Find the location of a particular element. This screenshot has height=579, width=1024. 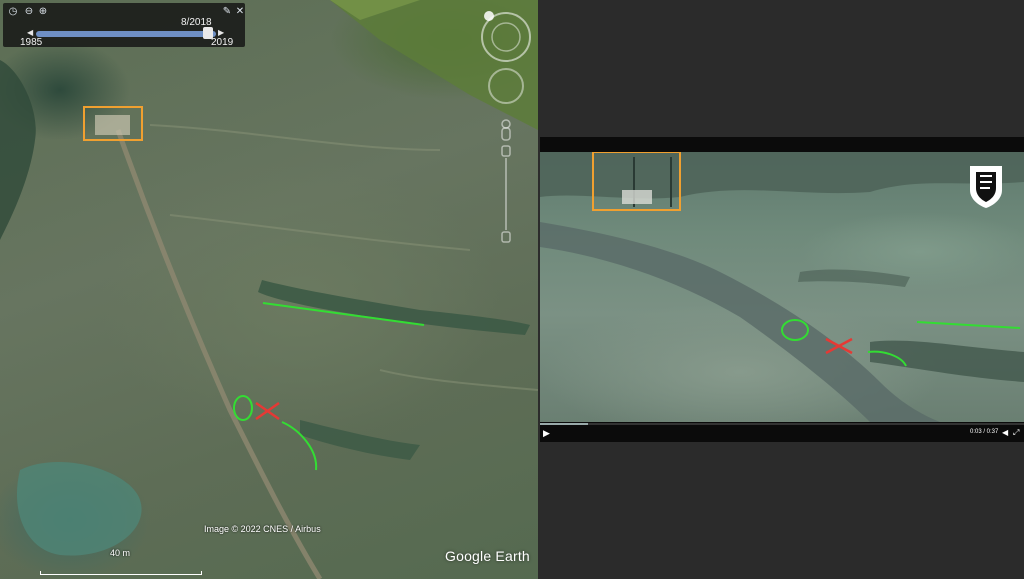

close-icon: ✕ is located at coordinates (240, 12).